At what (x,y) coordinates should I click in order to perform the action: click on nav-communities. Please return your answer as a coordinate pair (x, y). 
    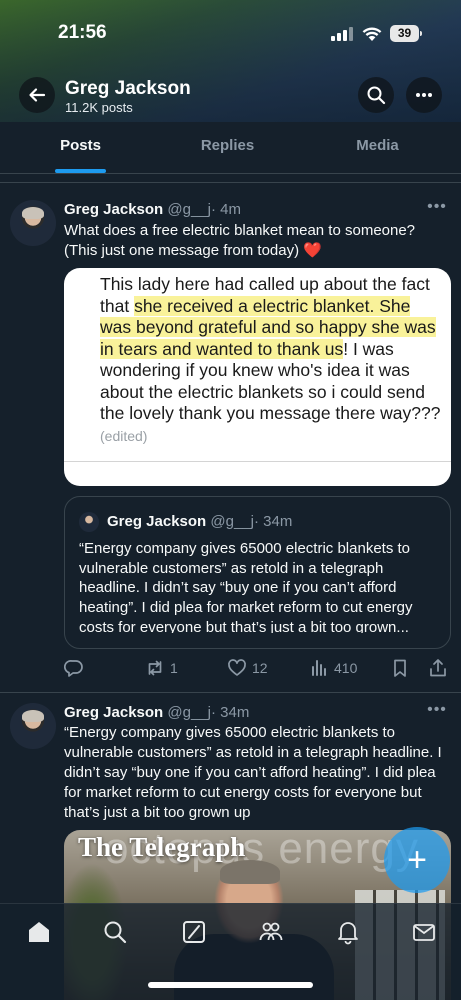
    Looking at the image, I should click on (271, 932).